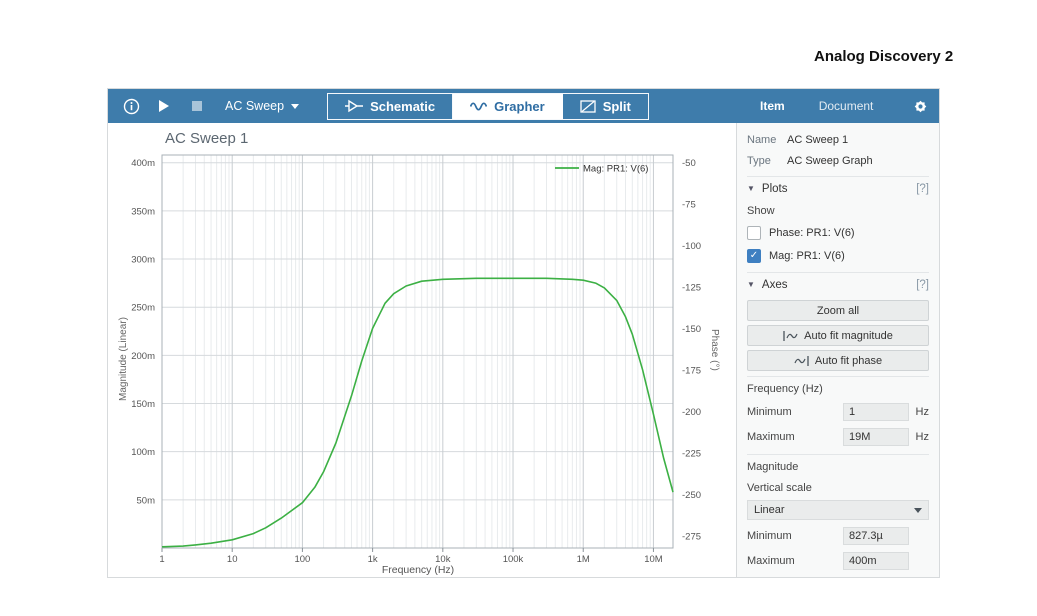 The height and width of the screenshot is (616, 1037). I want to click on magnitude-maximum-input, so click(876, 560).